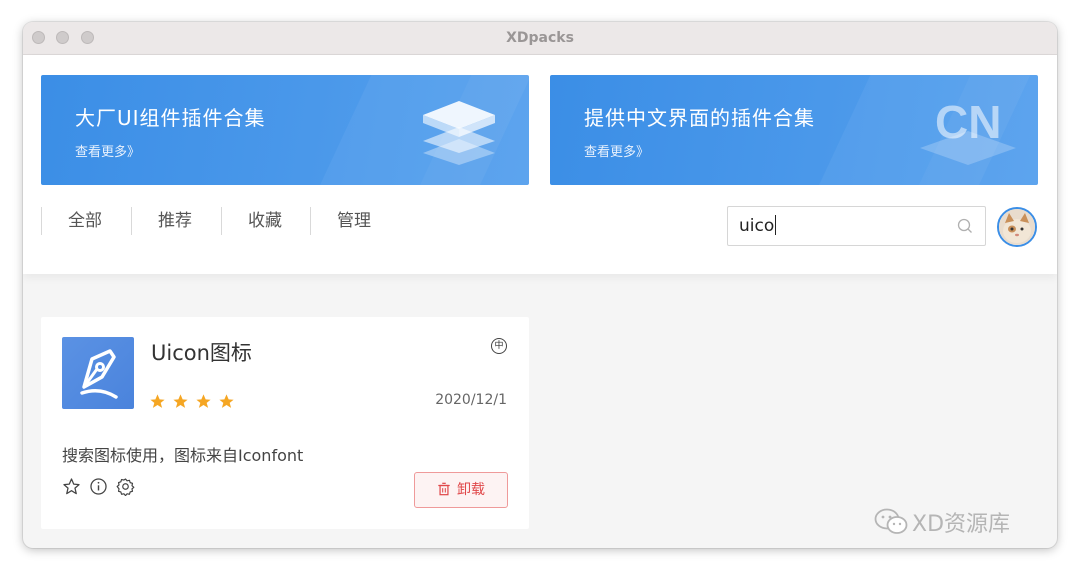  Describe the element at coordinates (71, 486) in the screenshot. I see `favorite-star-icon` at that location.